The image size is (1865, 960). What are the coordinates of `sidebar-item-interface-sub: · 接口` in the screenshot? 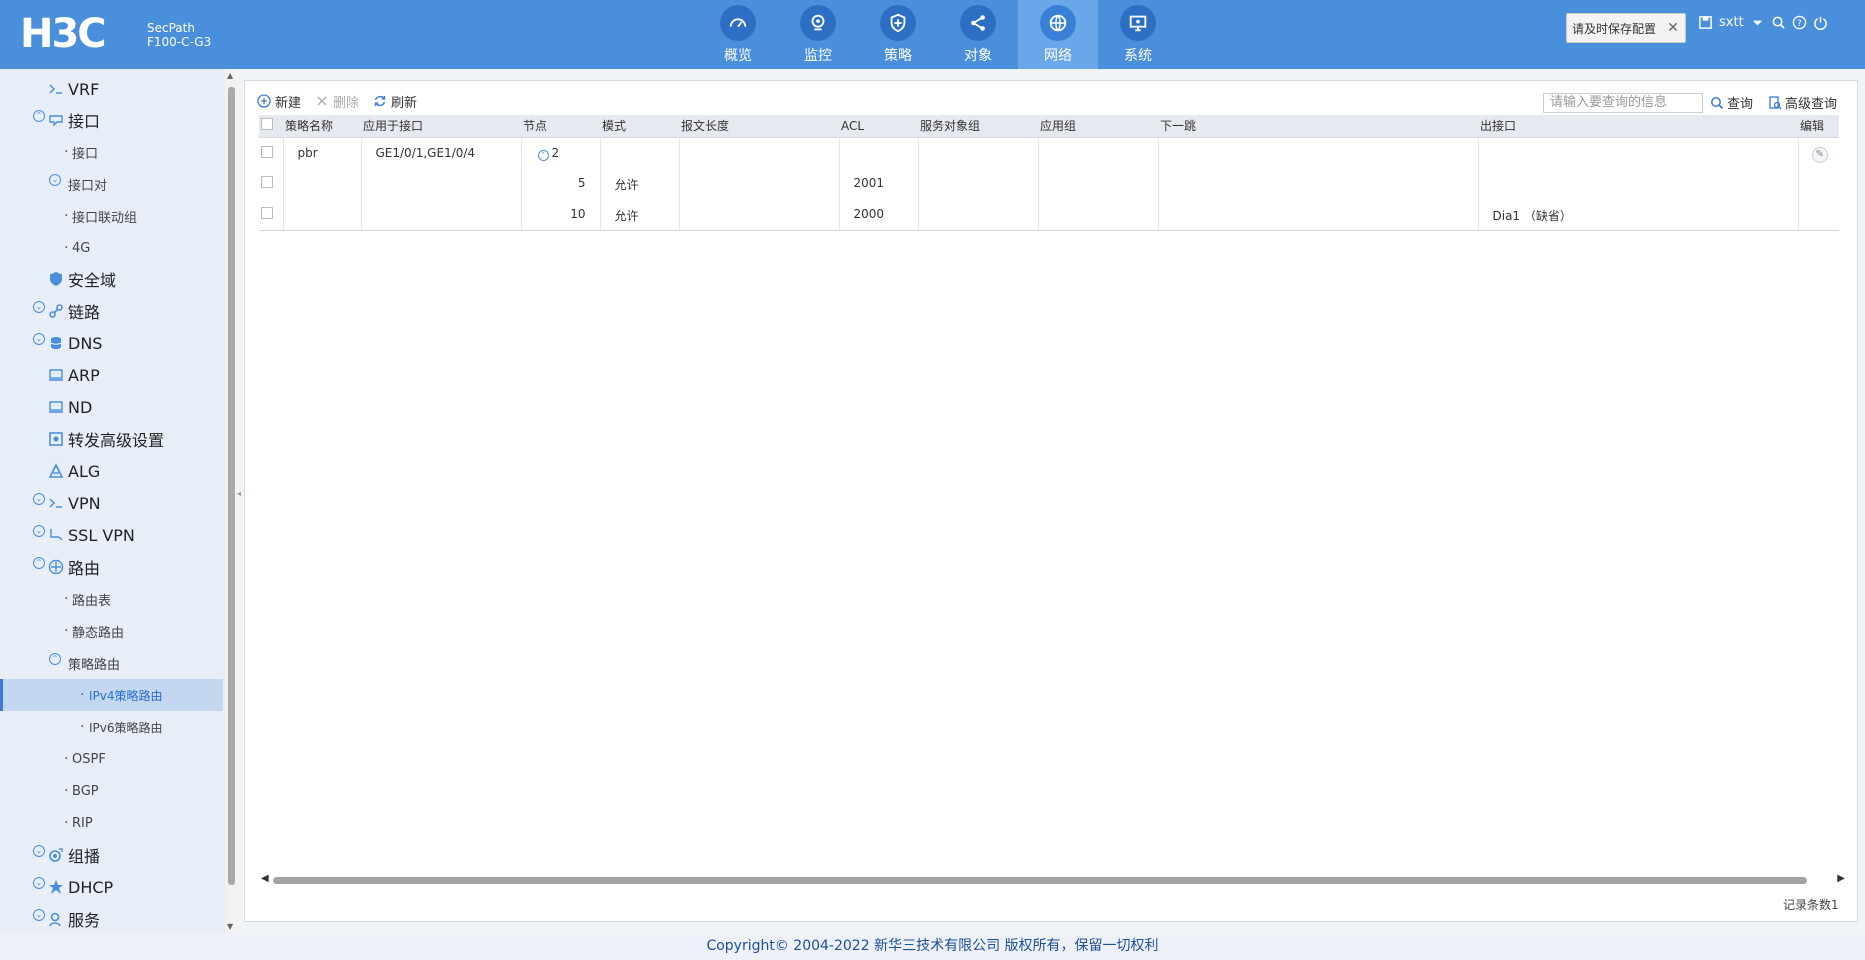 It's located at (111, 152).